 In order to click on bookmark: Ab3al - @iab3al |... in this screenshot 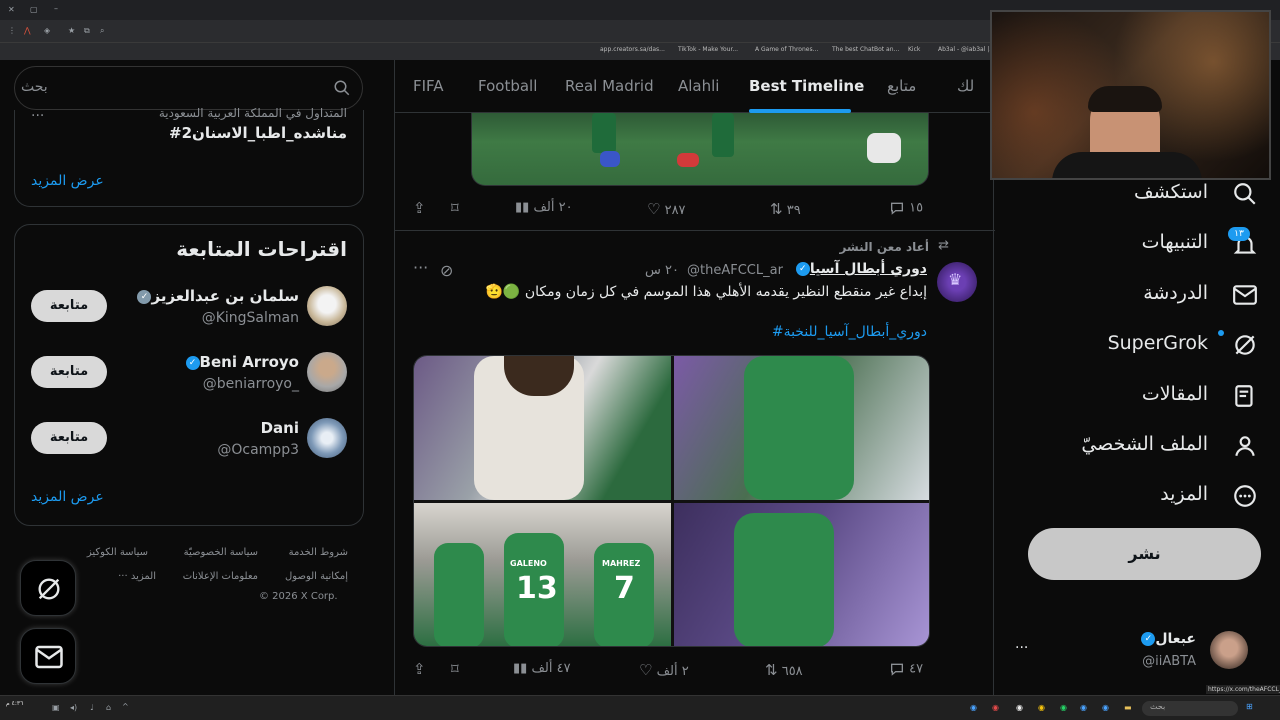, I will do `click(966, 49)`.